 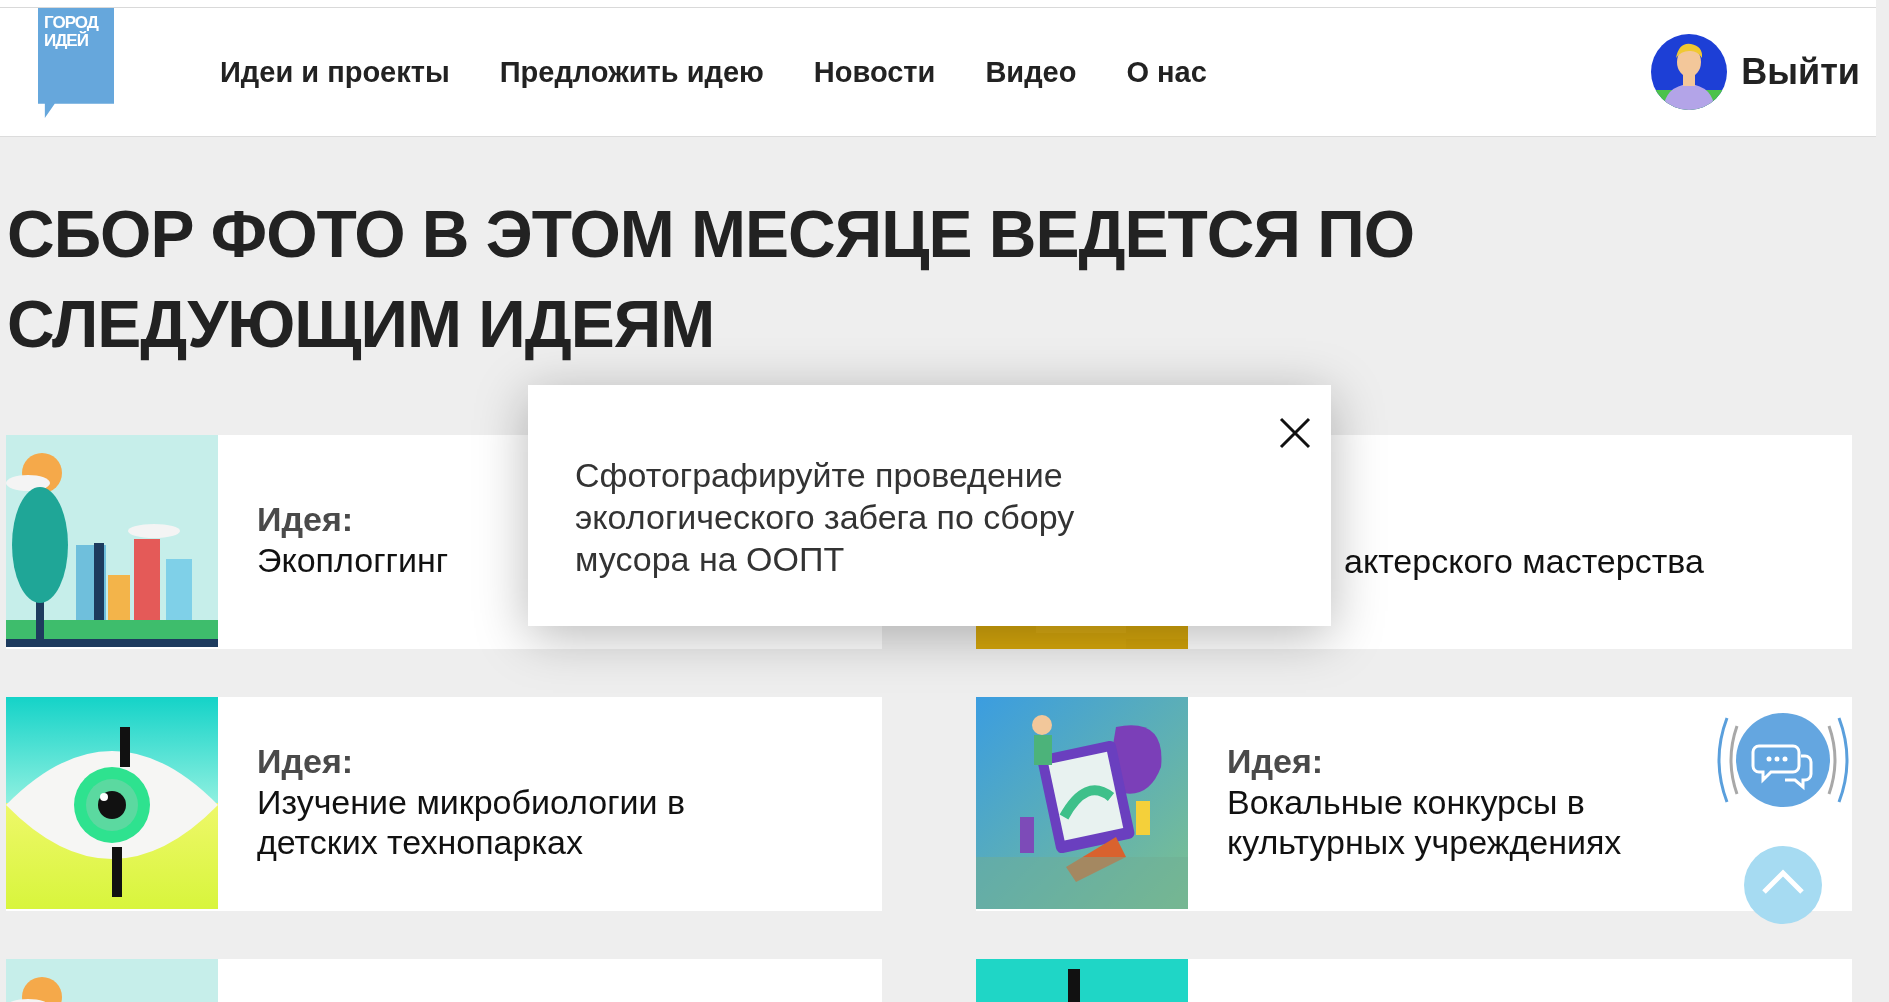 I want to click on idea-card: Идея: Вокальные конкурсы в культурных учреждениях, so click(x=1414, y=804).